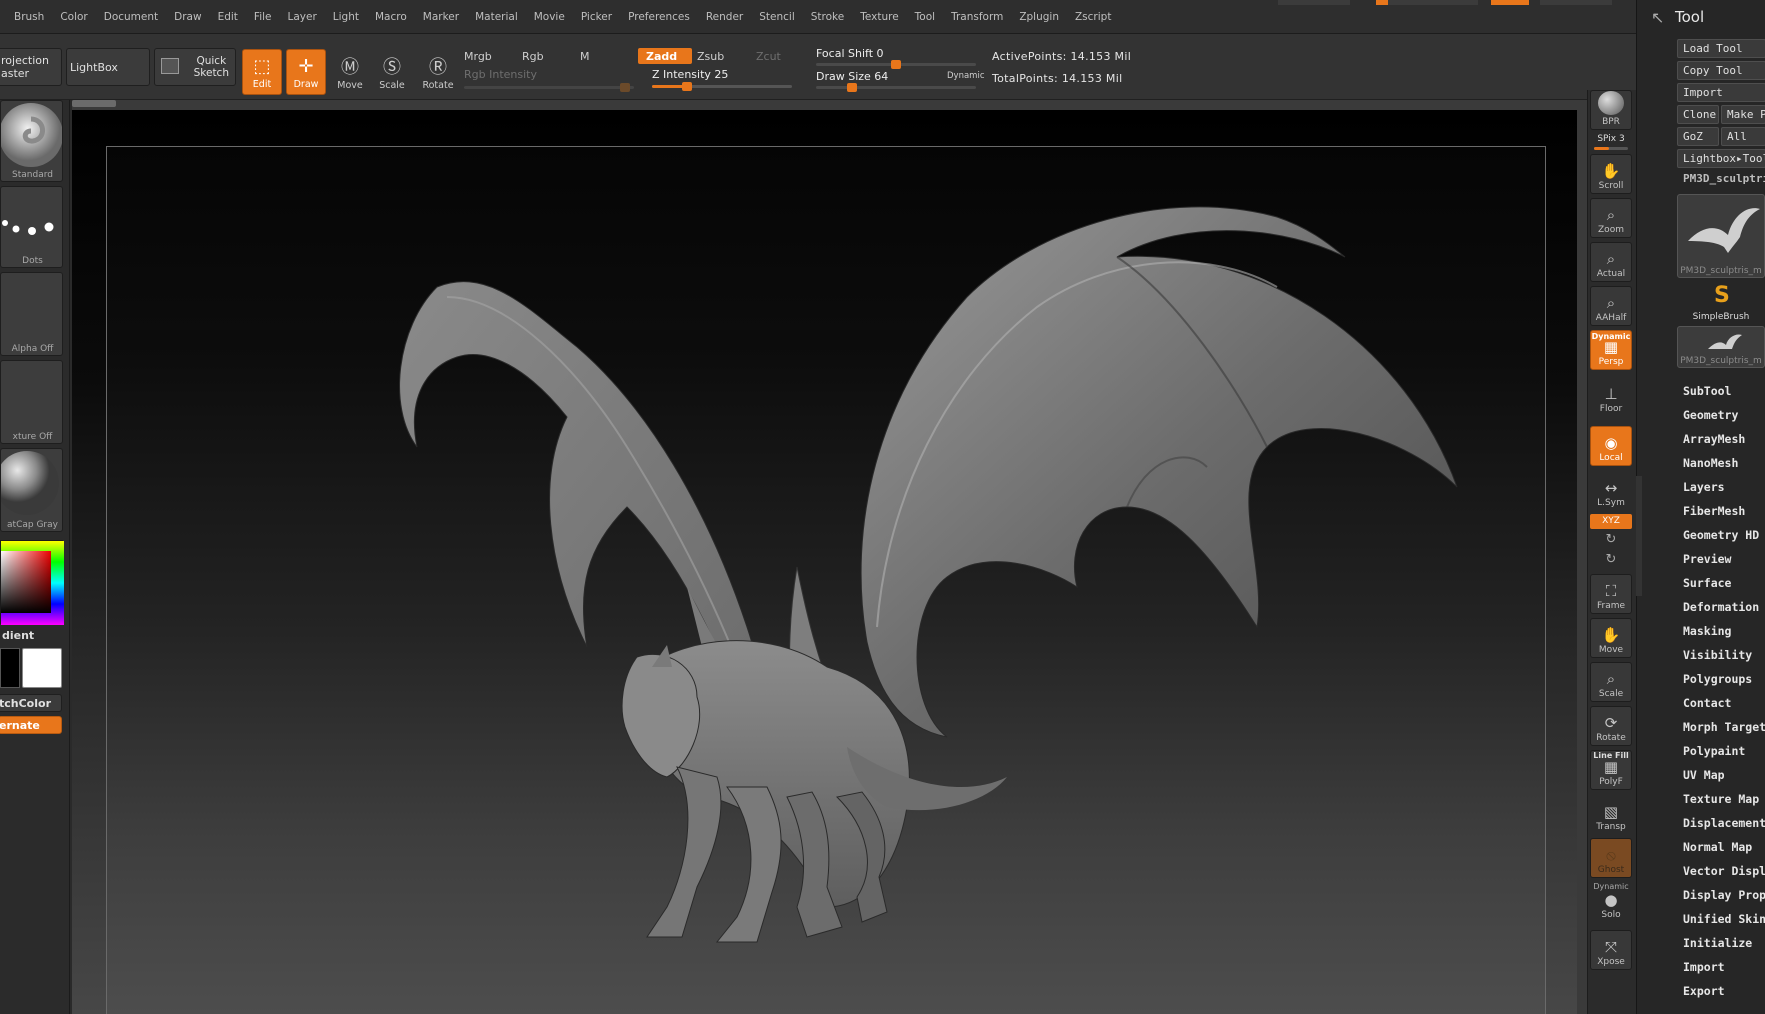 Image resolution: width=1765 pixels, height=1014 pixels. What do you see at coordinates (722, 86) in the screenshot?
I see `z-intensity-slider` at bounding box center [722, 86].